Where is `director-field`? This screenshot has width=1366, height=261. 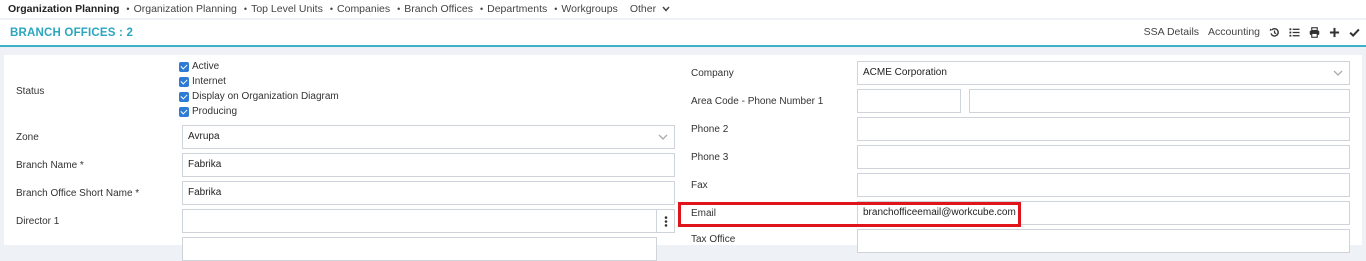 director-field is located at coordinates (419, 221).